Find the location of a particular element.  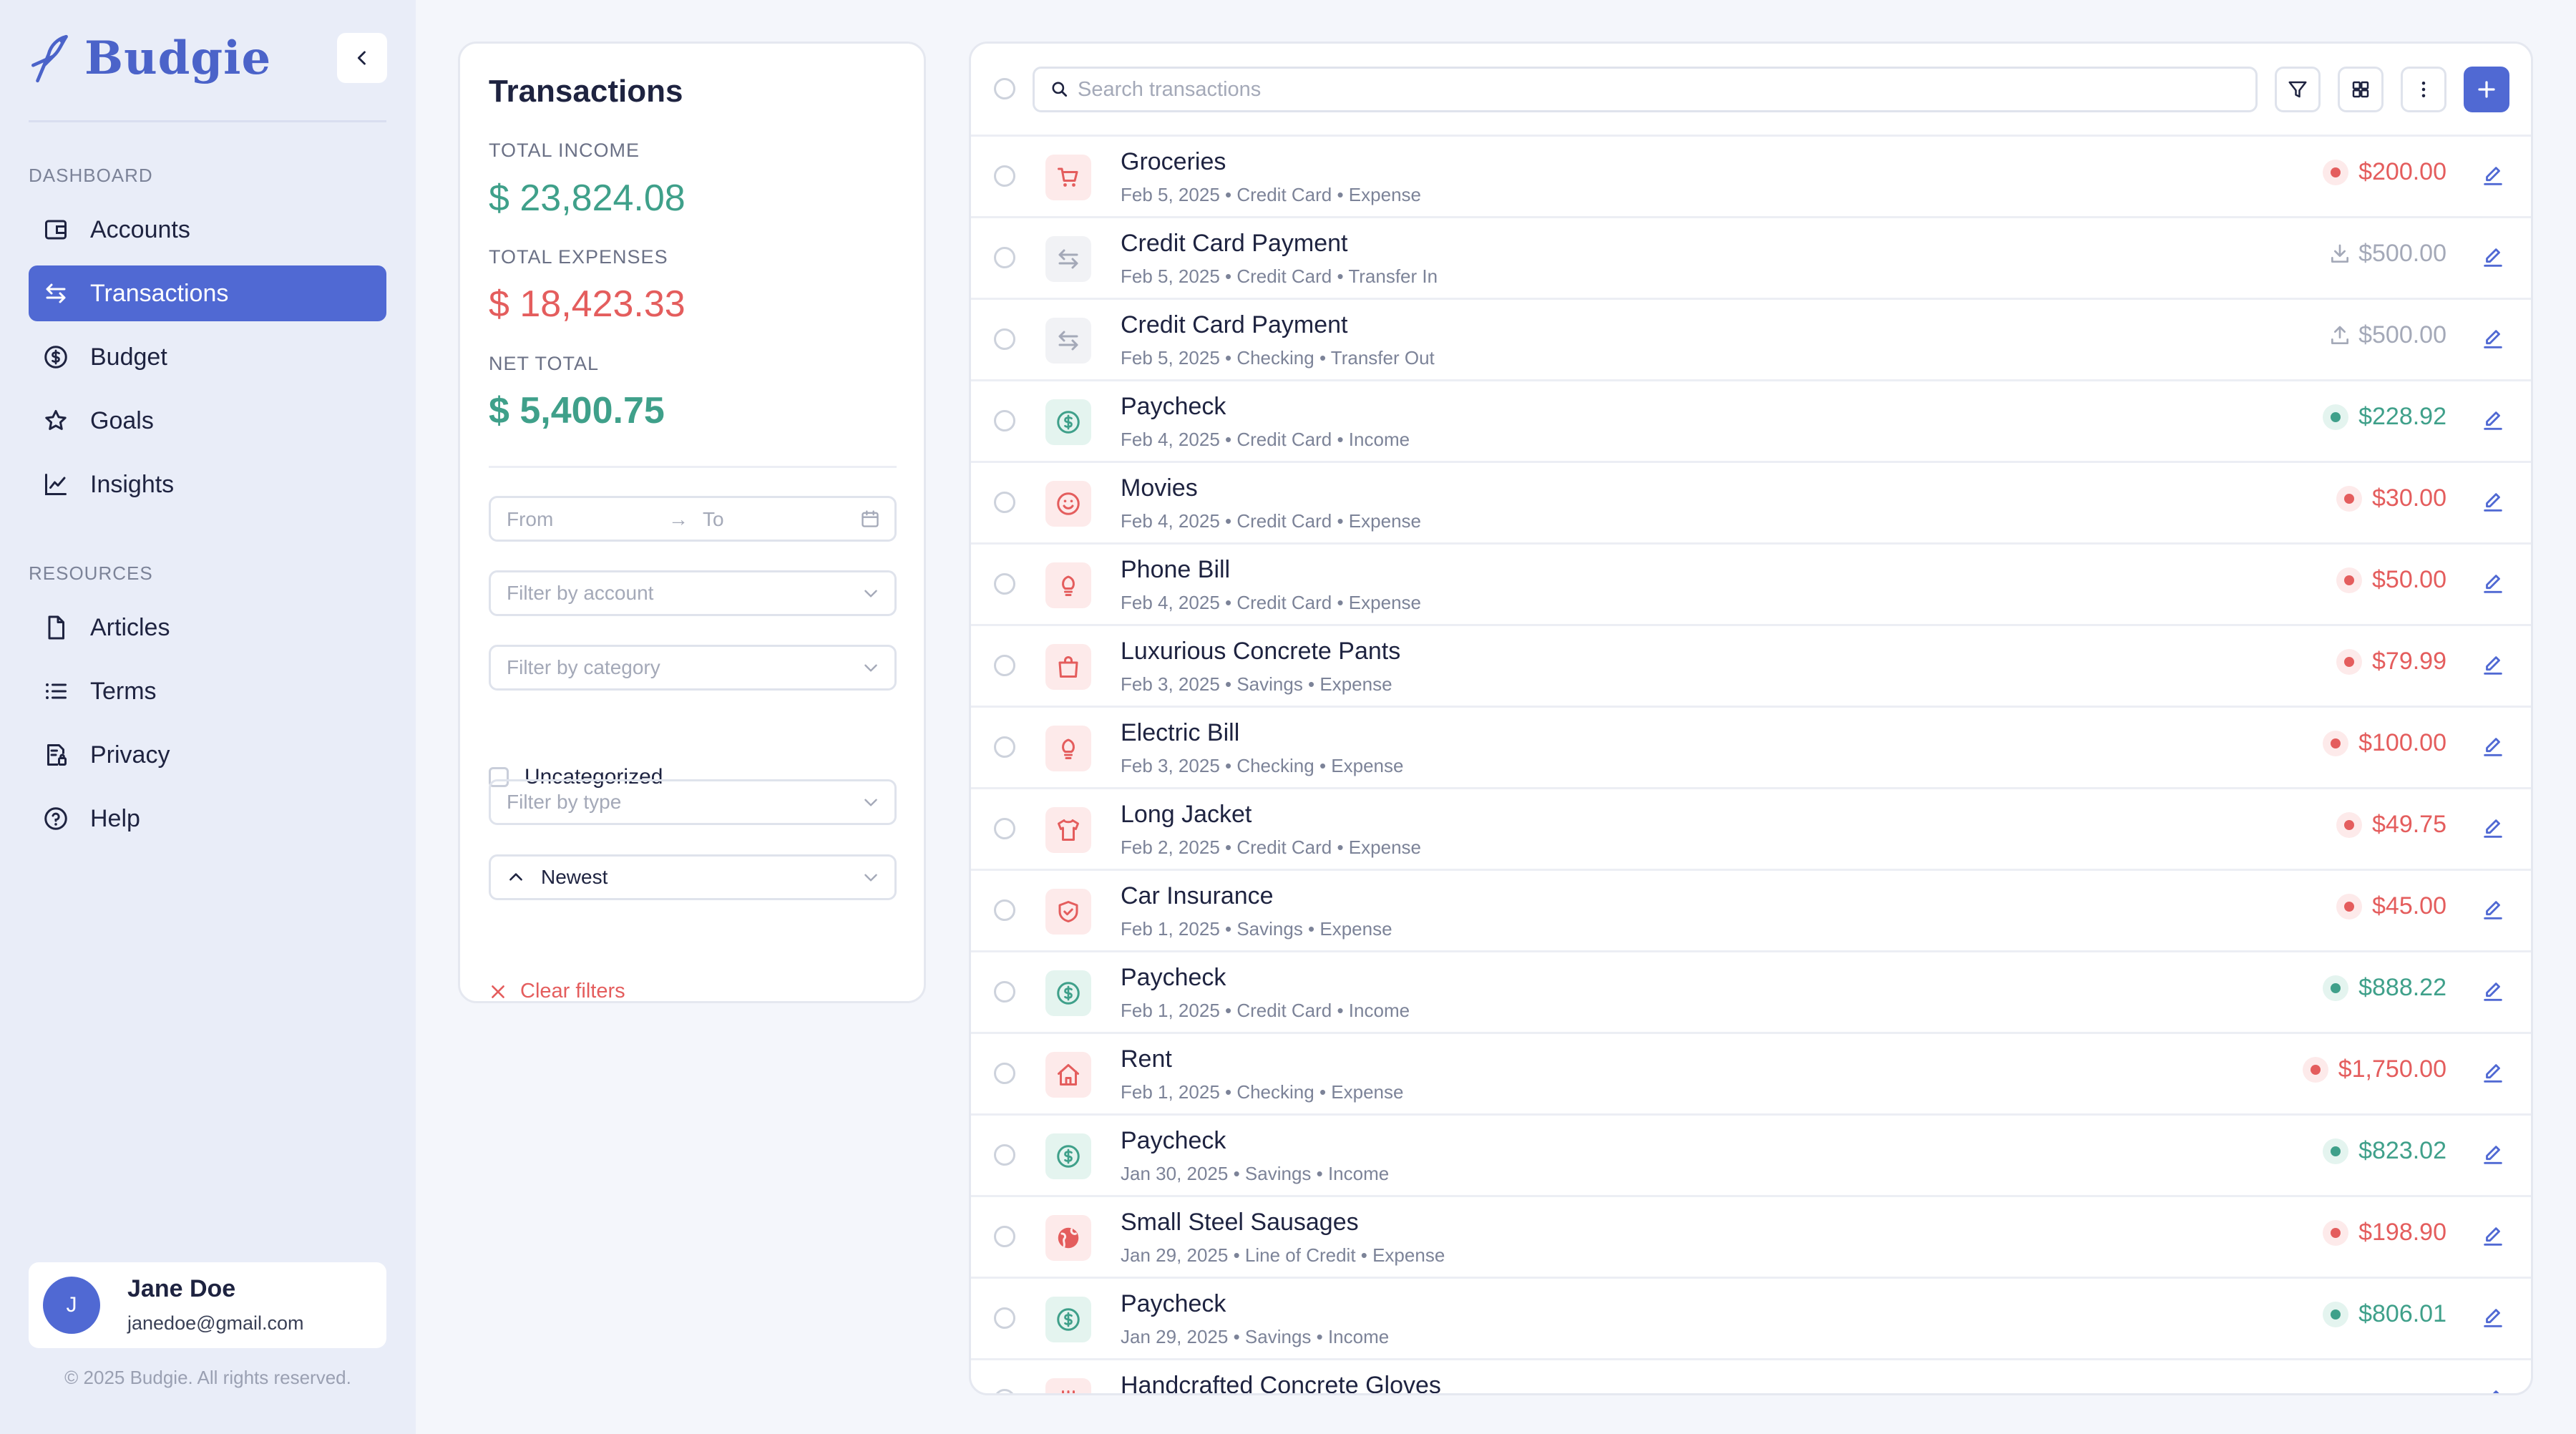

date-from-input: From is located at coordinates (530, 519).